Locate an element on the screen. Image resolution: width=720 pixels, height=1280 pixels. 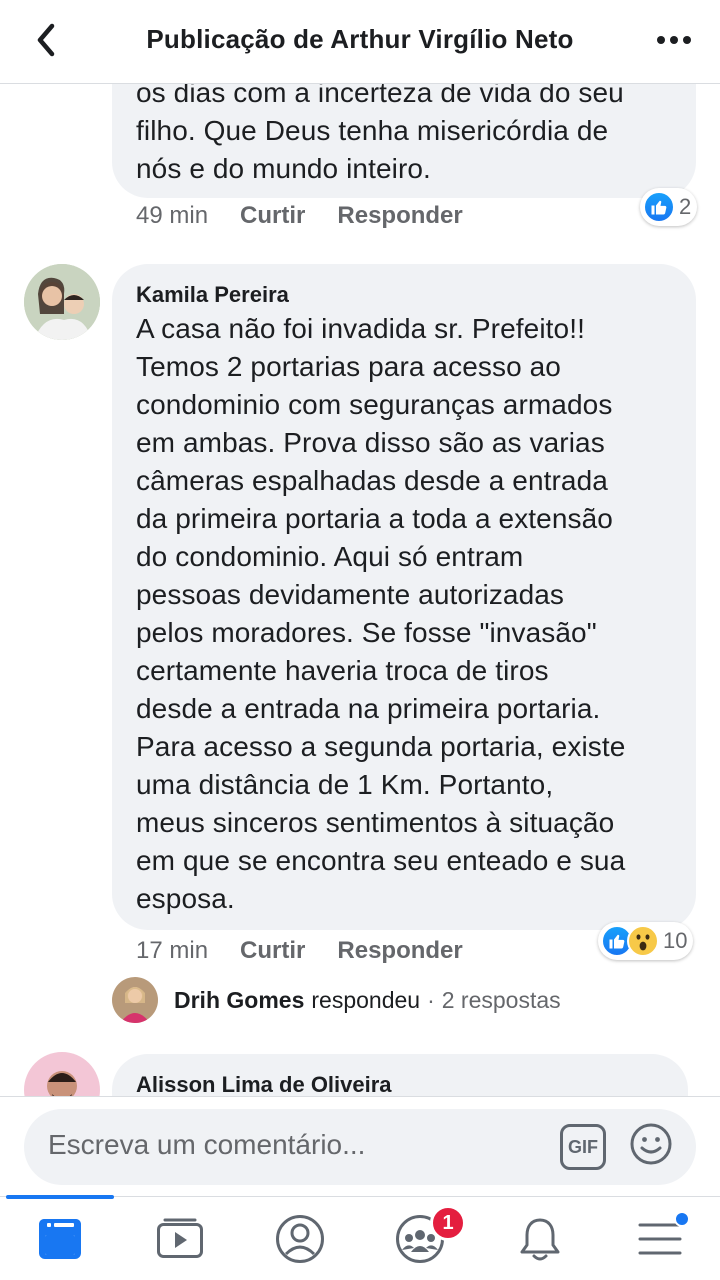
more-options-button is located at coordinates (674, 40).